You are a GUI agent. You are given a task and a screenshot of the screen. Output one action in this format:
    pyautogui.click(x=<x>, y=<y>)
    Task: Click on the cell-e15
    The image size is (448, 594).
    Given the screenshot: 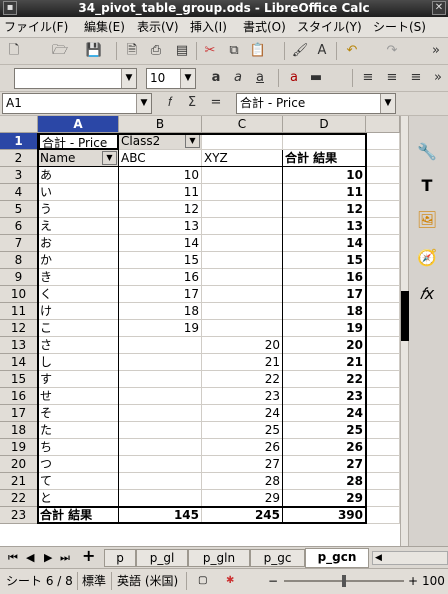 What is the action you would take?
    pyautogui.click(x=383, y=379)
    